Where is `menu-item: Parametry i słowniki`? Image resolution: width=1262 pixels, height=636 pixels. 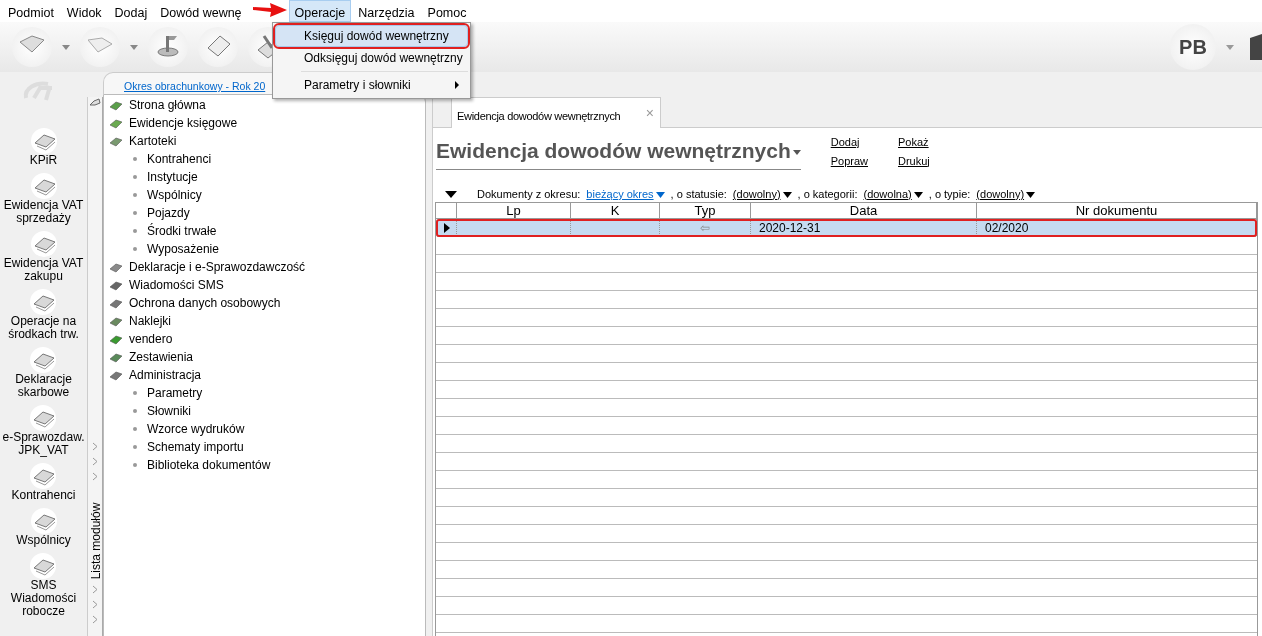 menu-item: Parametry i słowniki is located at coordinates (371, 85).